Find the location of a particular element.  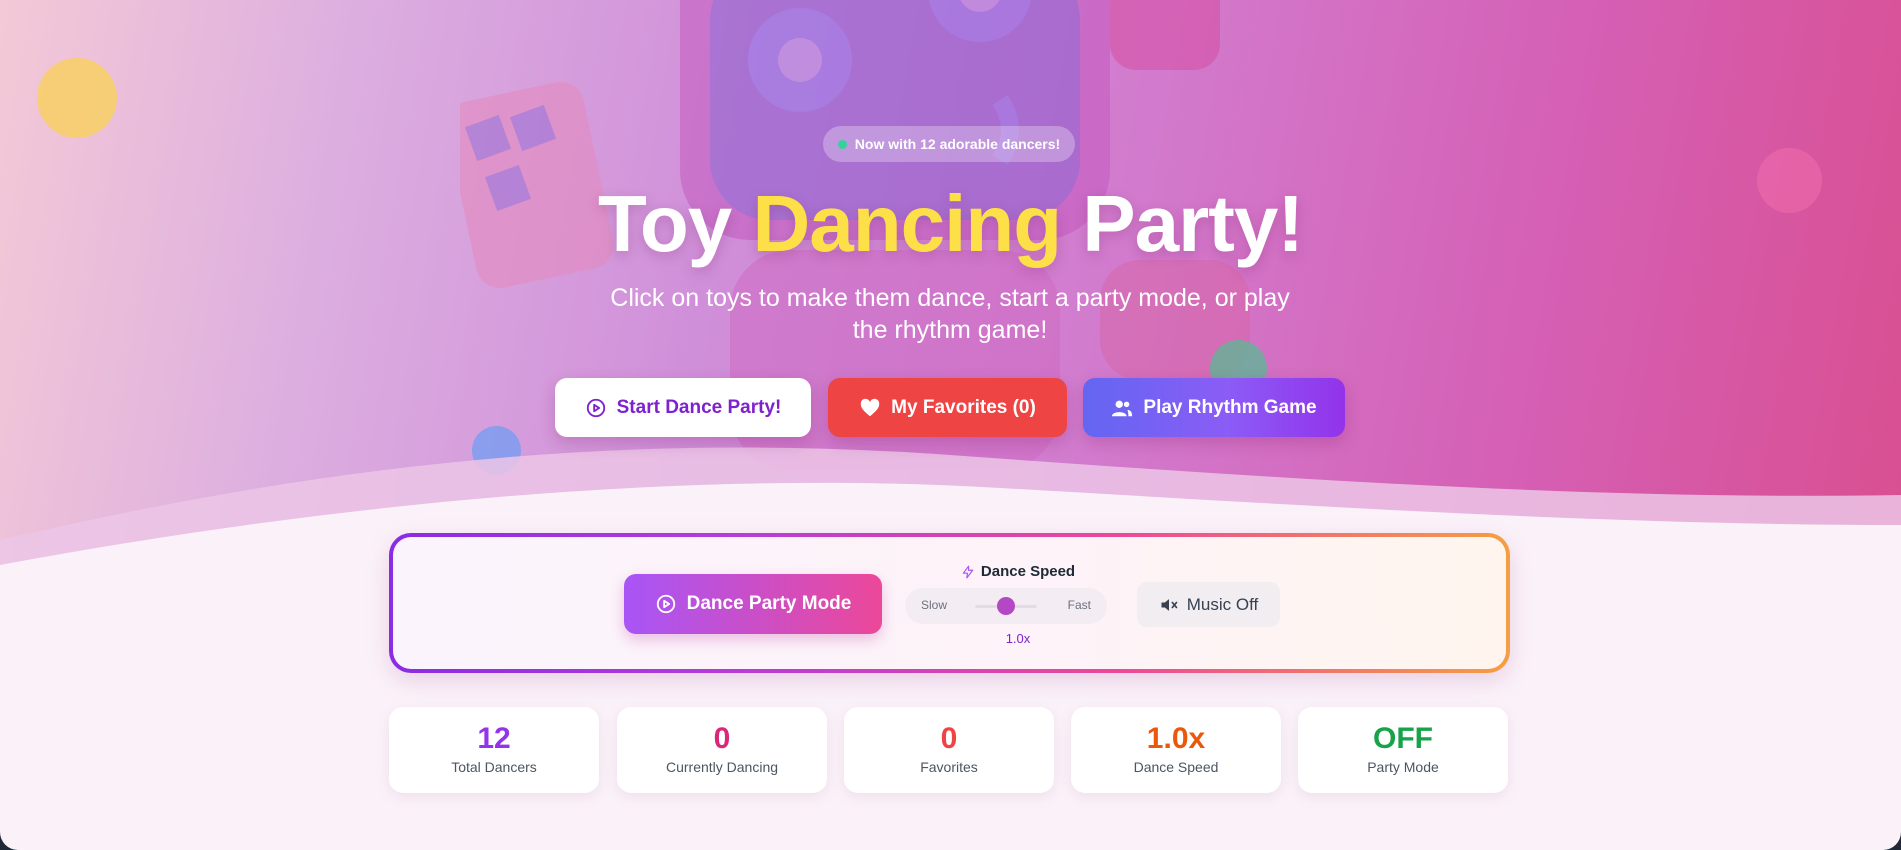

speaker-muted-icon is located at coordinates (1169, 605).